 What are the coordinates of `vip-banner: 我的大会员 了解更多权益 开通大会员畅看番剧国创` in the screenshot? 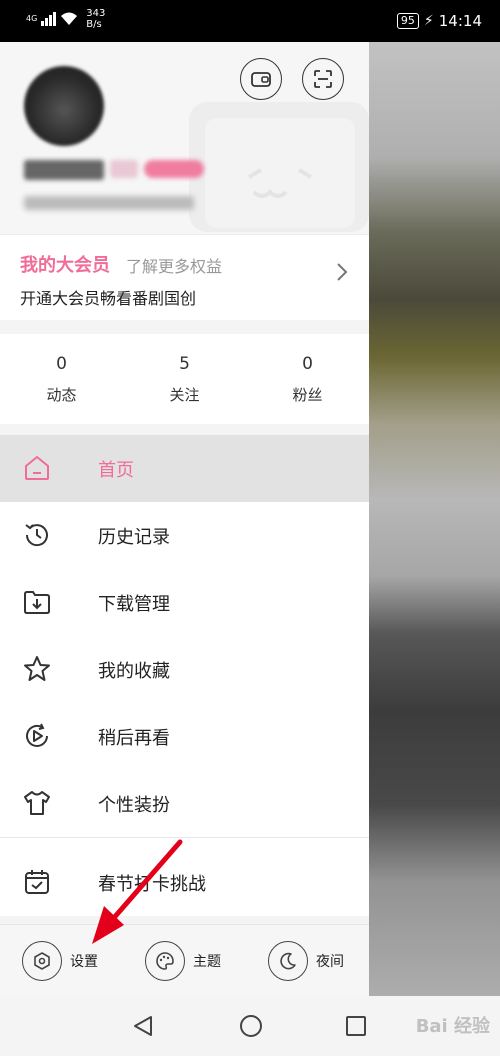 It's located at (184, 277).